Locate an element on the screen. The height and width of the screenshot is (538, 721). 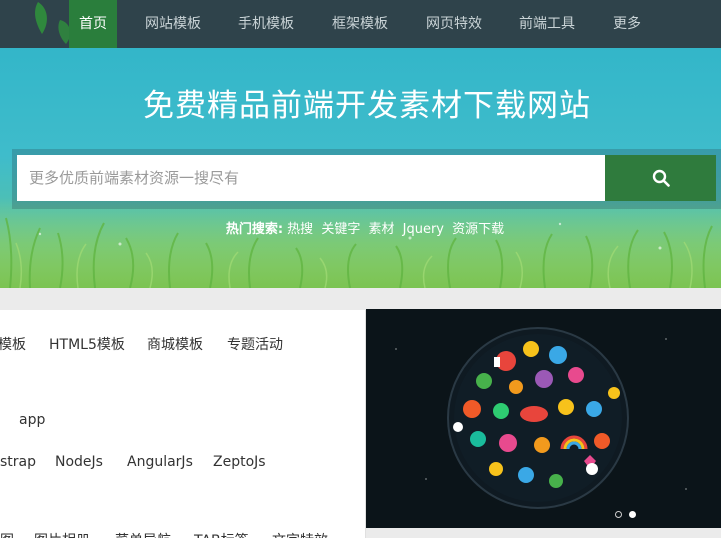
nav-item-framework-templates: 框架模板 is located at coordinates (360, 24).